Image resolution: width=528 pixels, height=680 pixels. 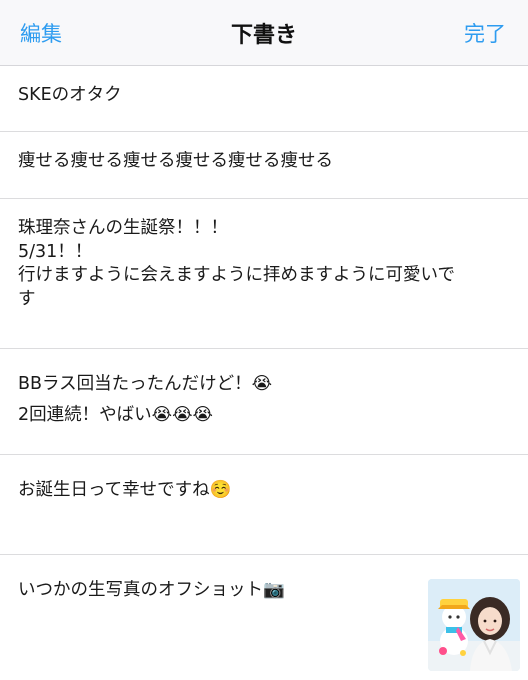 What do you see at coordinates (125, 490) in the screenshot?
I see `draft-line: お誕生日って幸せですね☺️` at bounding box center [125, 490].